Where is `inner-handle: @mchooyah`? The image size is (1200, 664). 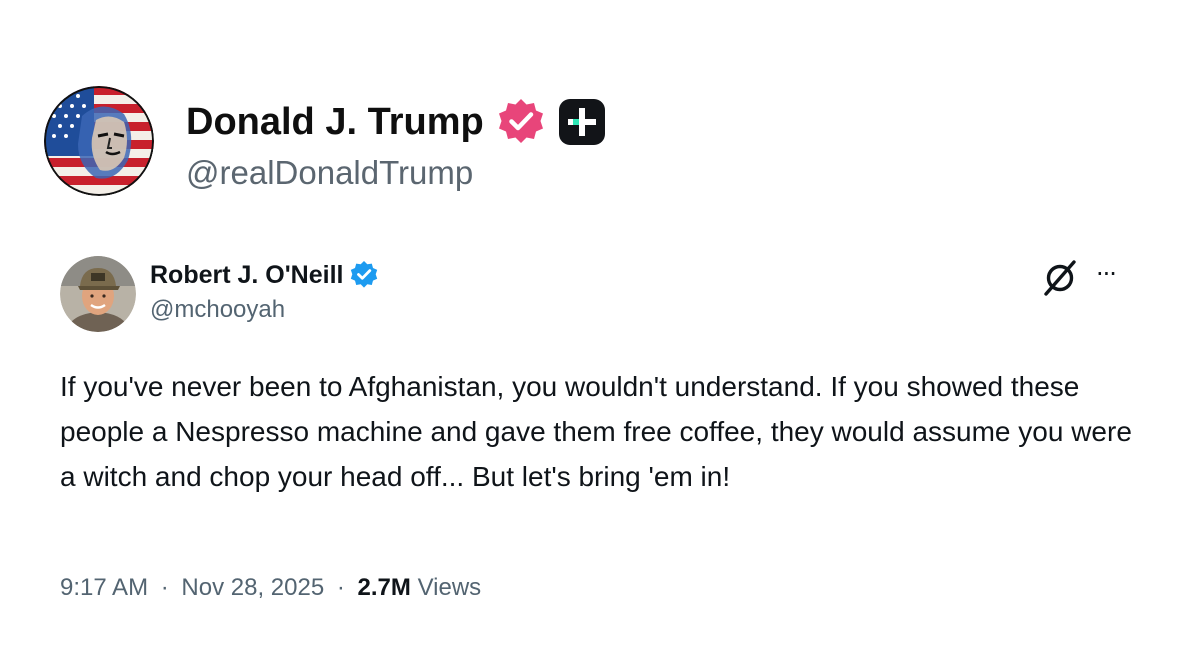
inner-handle: @mchooyah is located at coordinates (217, 310).